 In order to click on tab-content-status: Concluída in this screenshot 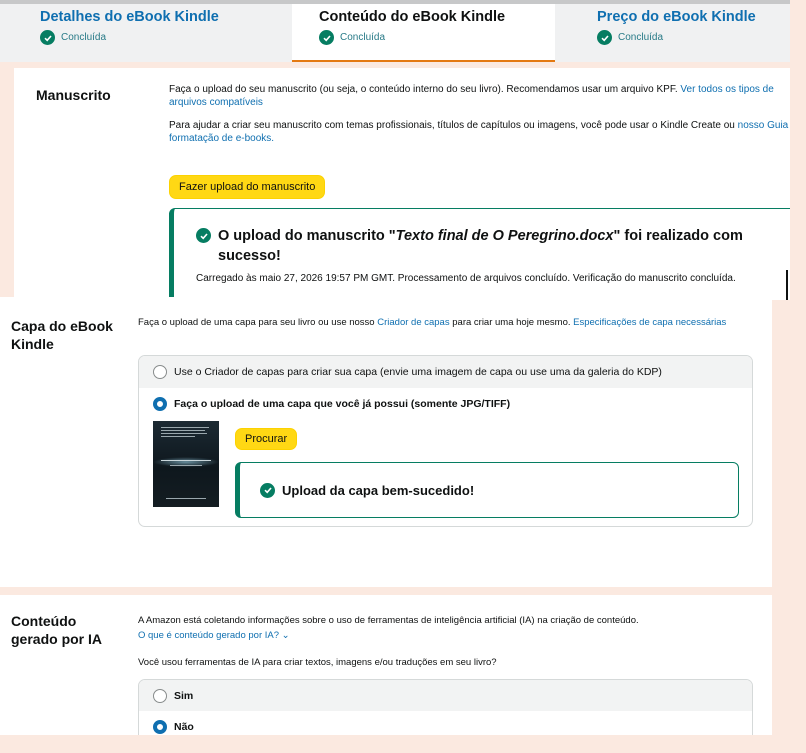, I will do `click(432, 37)`.